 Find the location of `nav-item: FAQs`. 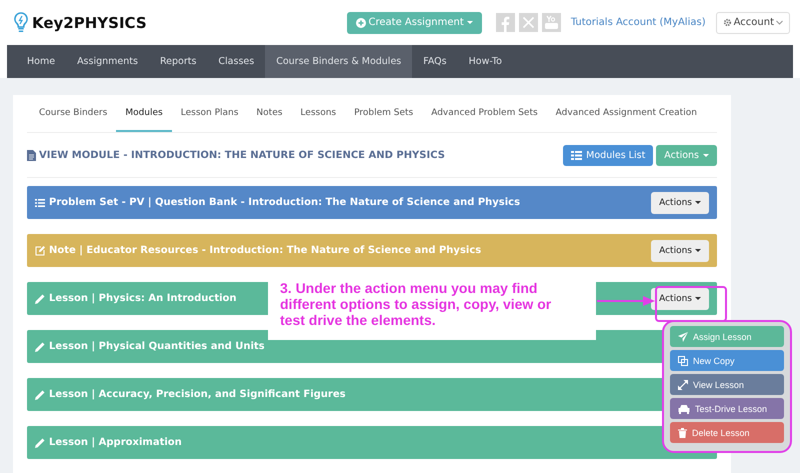

nav-item: FAQs is located at coordinates (435, 61).